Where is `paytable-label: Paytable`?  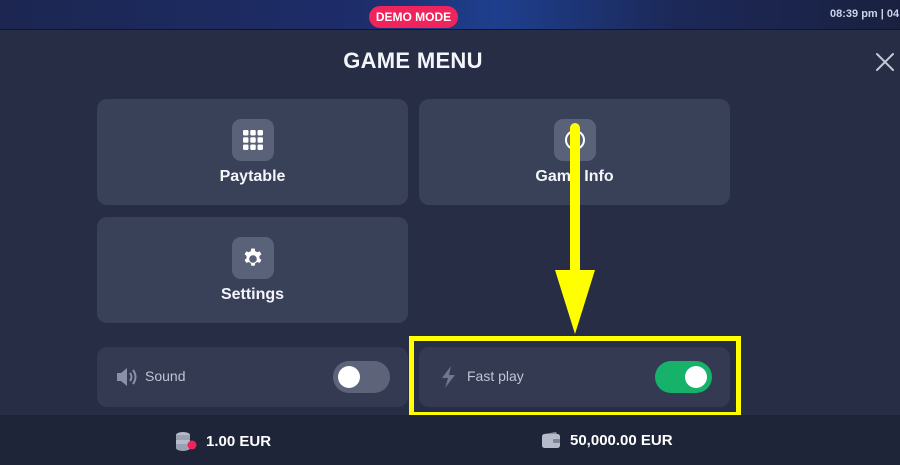 paytable-label: Paytable is located at coordinates (252, 176).